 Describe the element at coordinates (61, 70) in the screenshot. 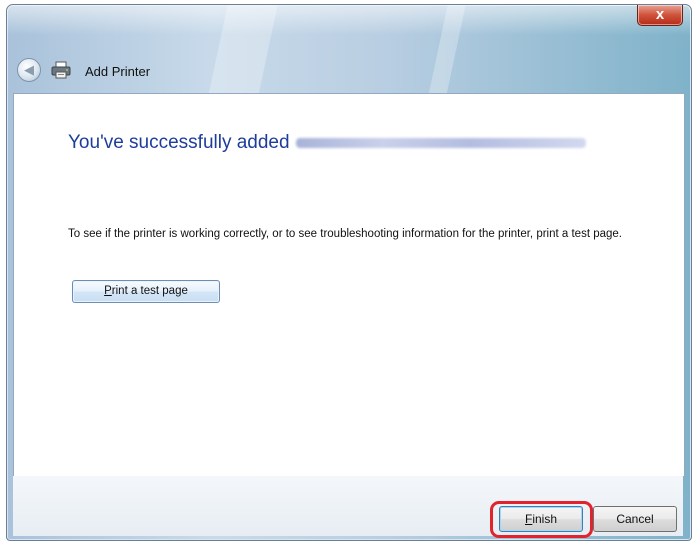

I see `printer-icon` at that location.